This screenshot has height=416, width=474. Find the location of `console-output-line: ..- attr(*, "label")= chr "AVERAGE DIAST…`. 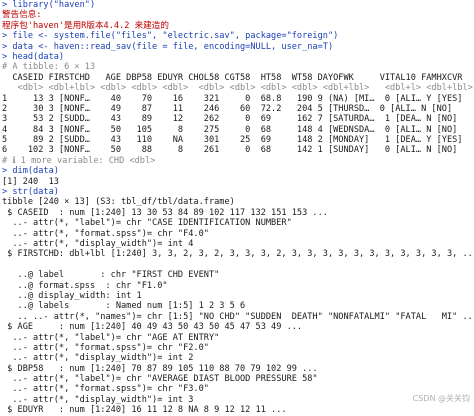

console-output-line: ..- attr(*, "label")= chr "AVERAGE DIAST… is located at coordinates (160, 379).